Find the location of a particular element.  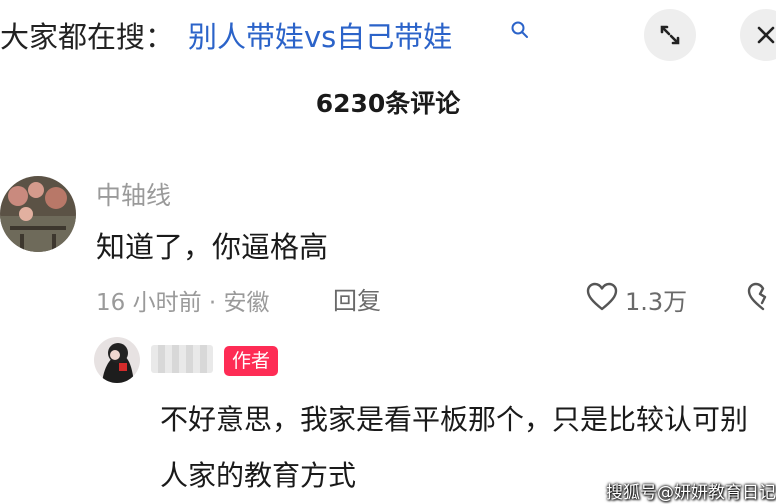

comment-time-location: 16 小时前 · 安徽 is located at coordinates (183, 303).